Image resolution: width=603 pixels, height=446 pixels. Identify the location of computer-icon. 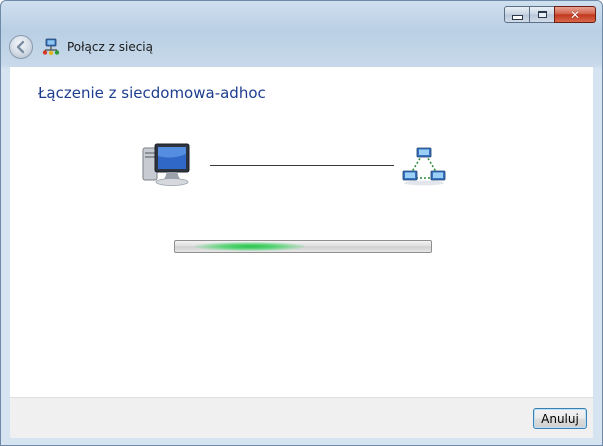
(166, 164).